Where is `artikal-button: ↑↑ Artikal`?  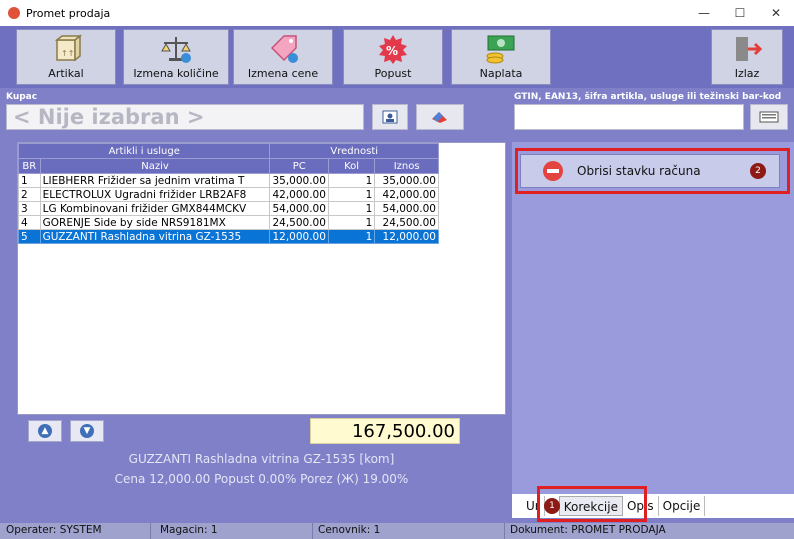 artikal-button: ↑↑ Artikal is located at coordinates (66, 57).